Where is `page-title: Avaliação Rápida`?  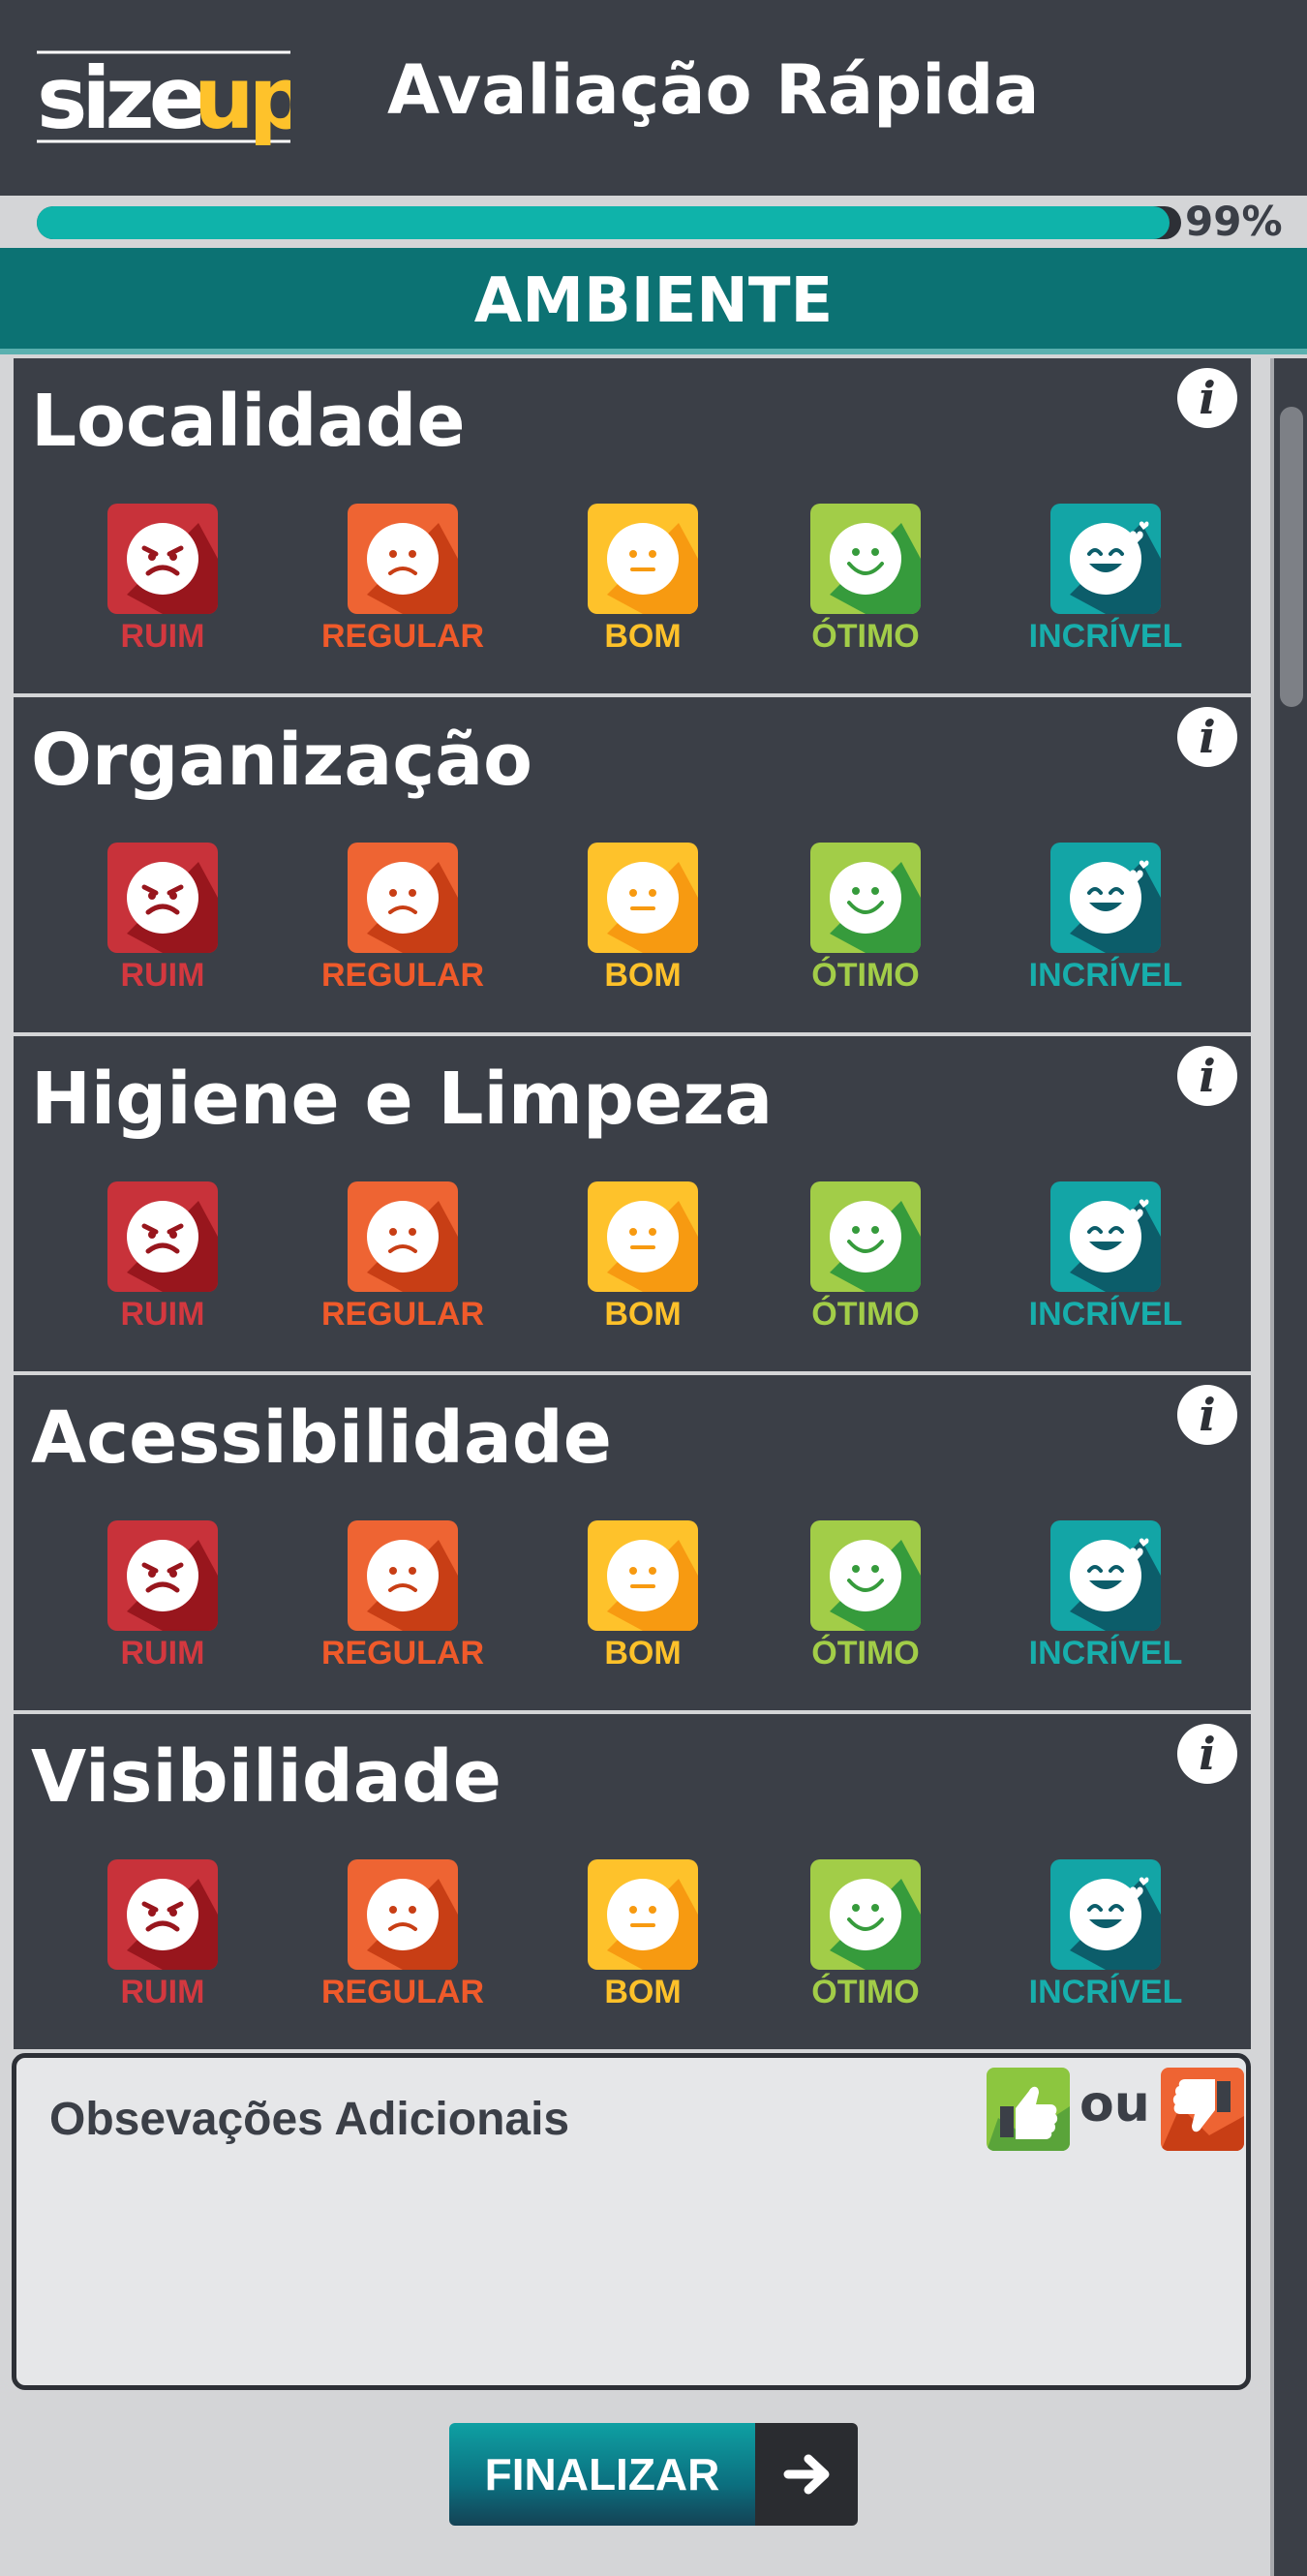 page-title: Avaliação Rápida is located at coordinates (714, 90).